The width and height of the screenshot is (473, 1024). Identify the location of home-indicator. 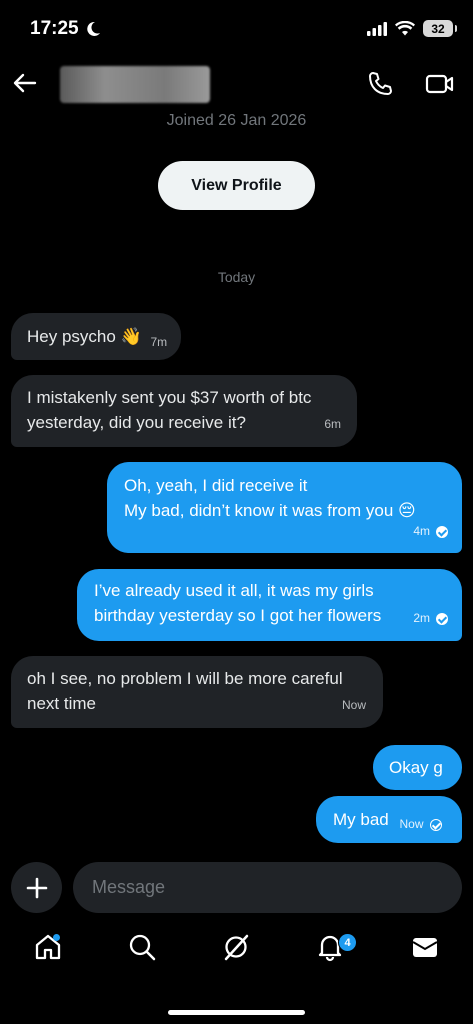
(236, 1012).